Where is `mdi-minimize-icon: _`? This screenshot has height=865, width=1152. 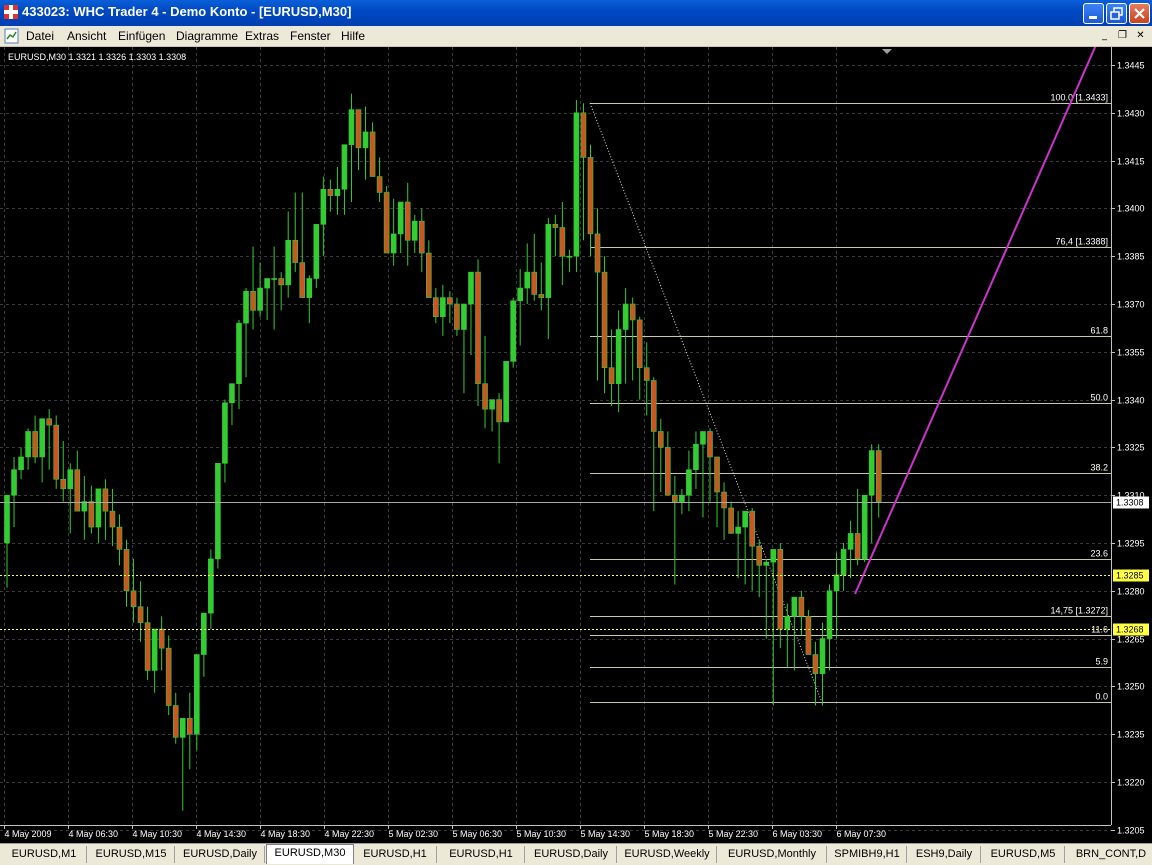 mdi-minimize-icon: _ is located at coordinates (1104, 36).